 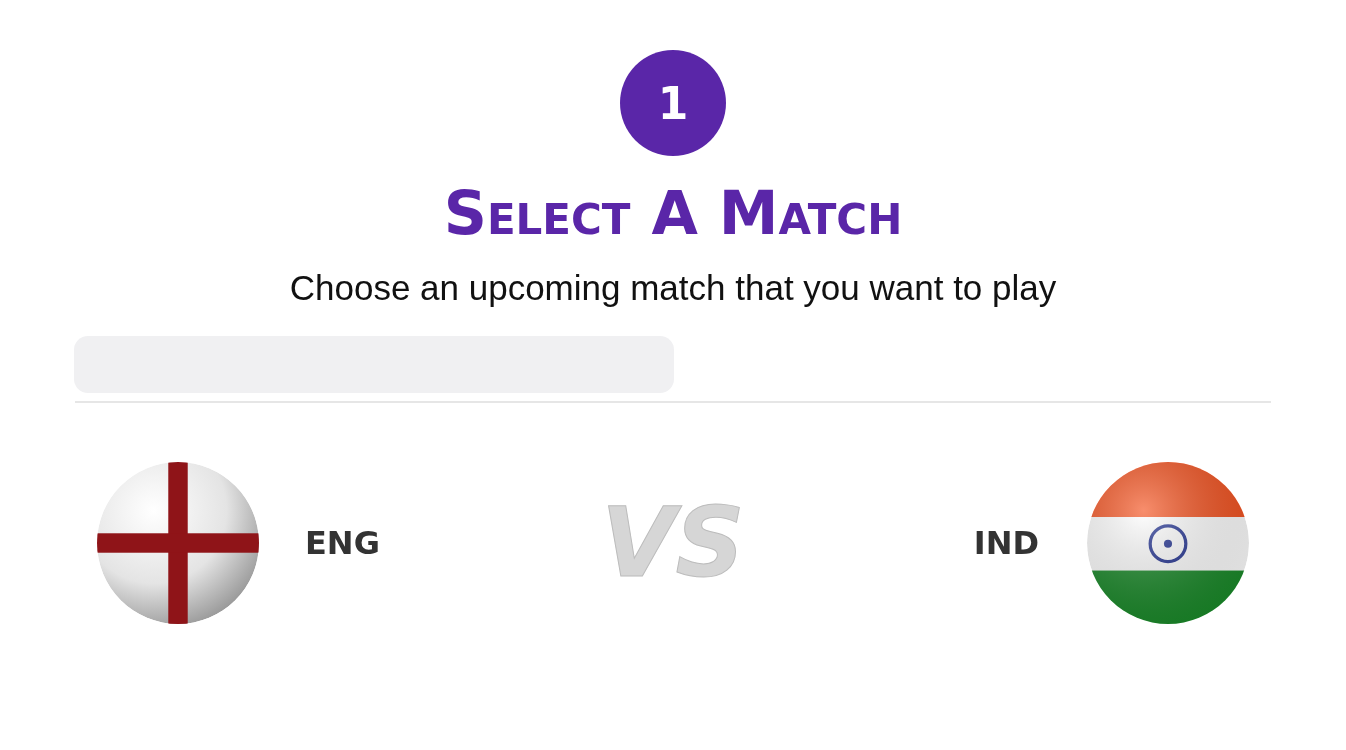 I want to click on page-title: Select A Match, so click(x=673, y=213).